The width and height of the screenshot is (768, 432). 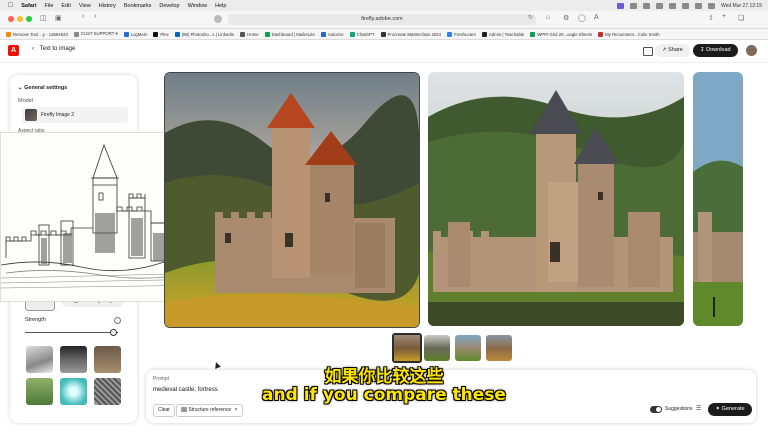 What do you see at coordinates (65, 6) in the screenshot?
I see `menu-edit: Edit` at bounding box center [65, 6].